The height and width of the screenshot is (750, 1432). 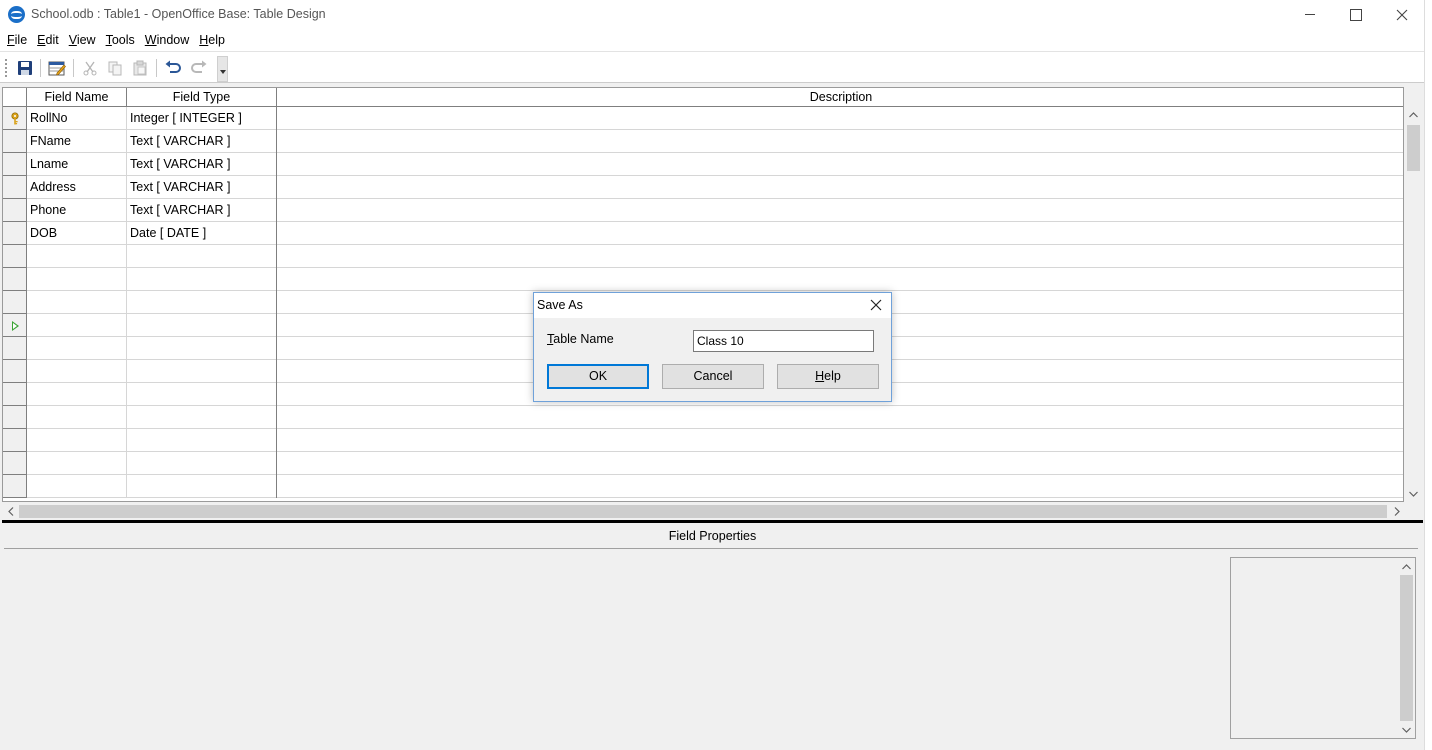 What do you see at coordinates (77, 187) in the screenshot?
I see `field-name-cell: Address` at bounding box center [77, 187].